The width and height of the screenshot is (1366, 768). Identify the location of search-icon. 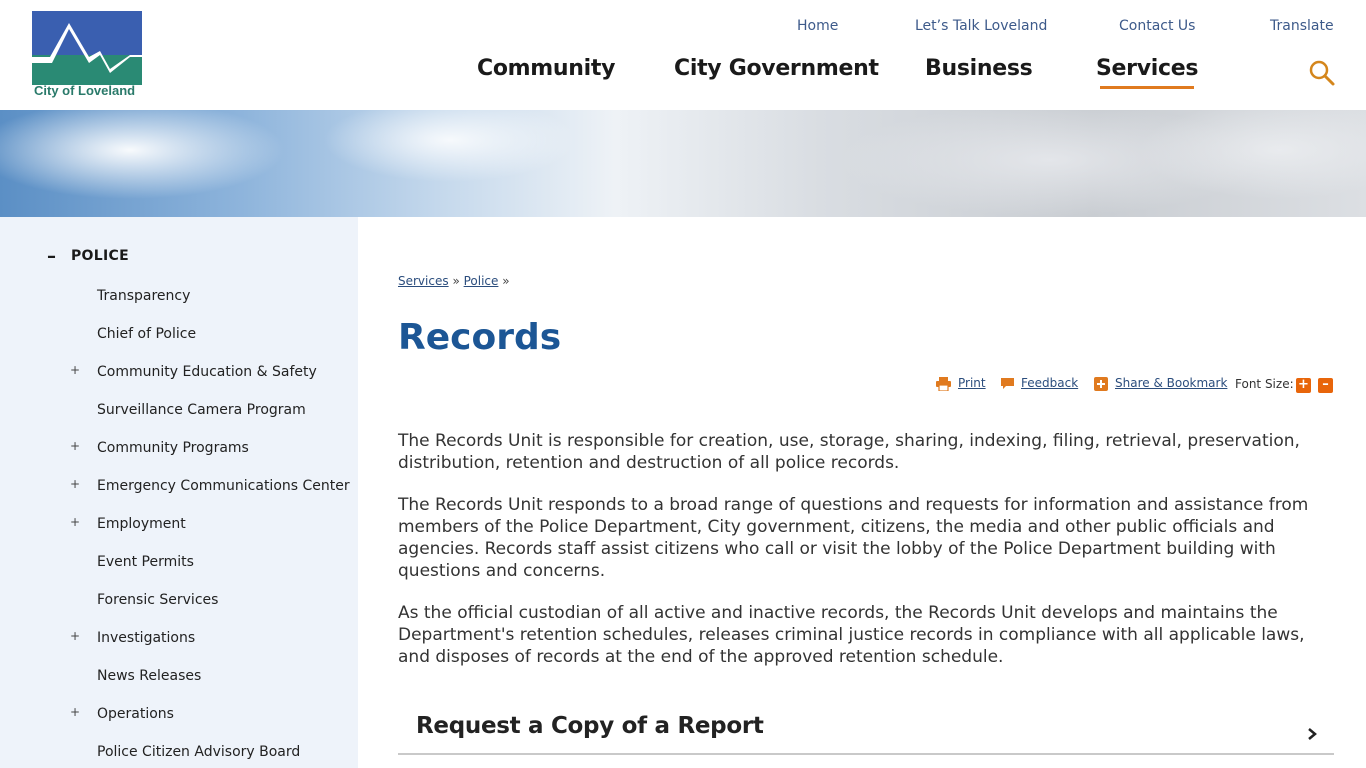
(1322, 73).